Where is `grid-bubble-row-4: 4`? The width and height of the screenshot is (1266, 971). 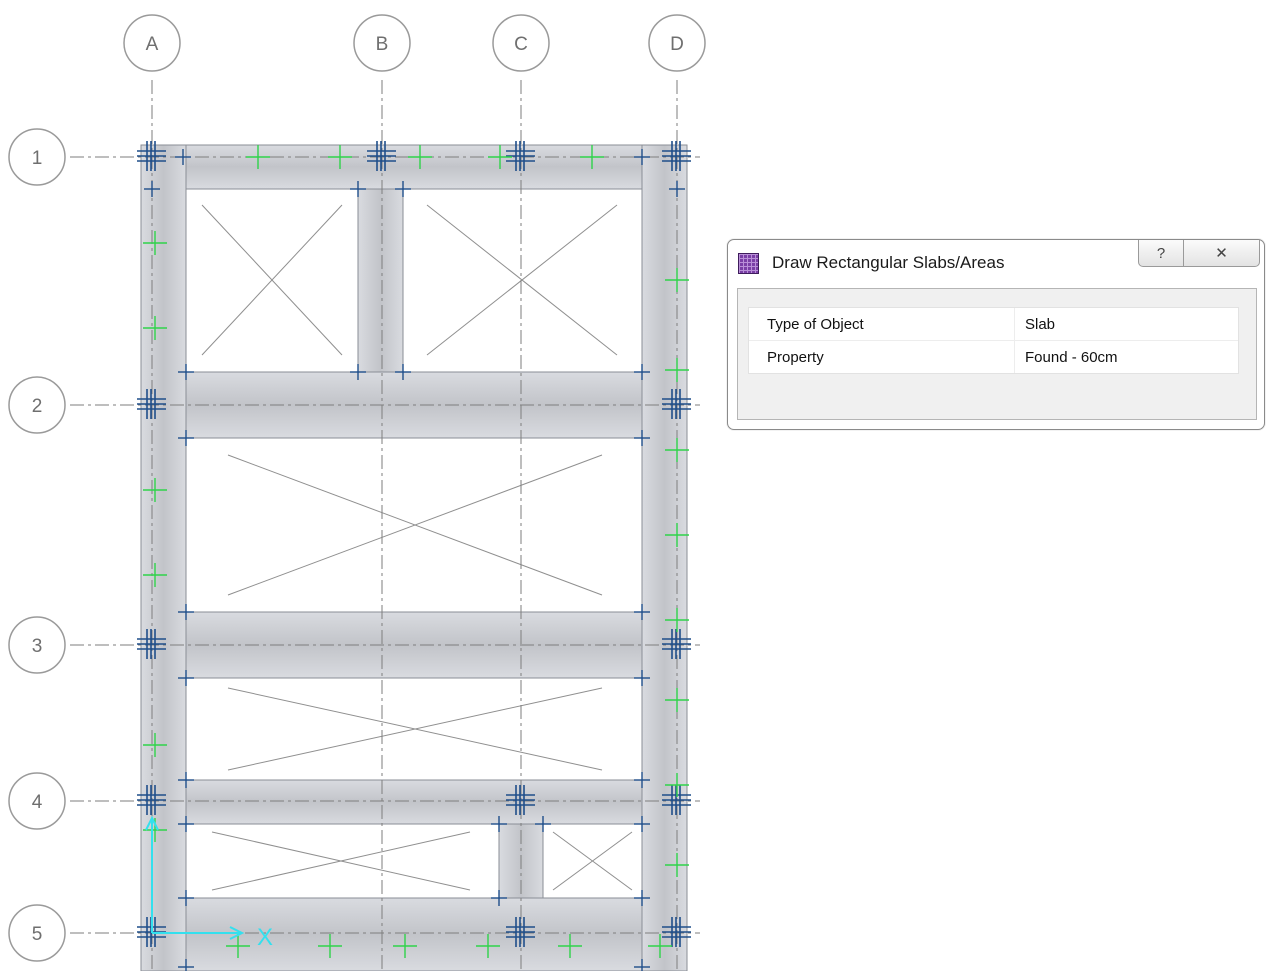 grid-bubble-row-4: 4 is located at coordinates (37, 801).